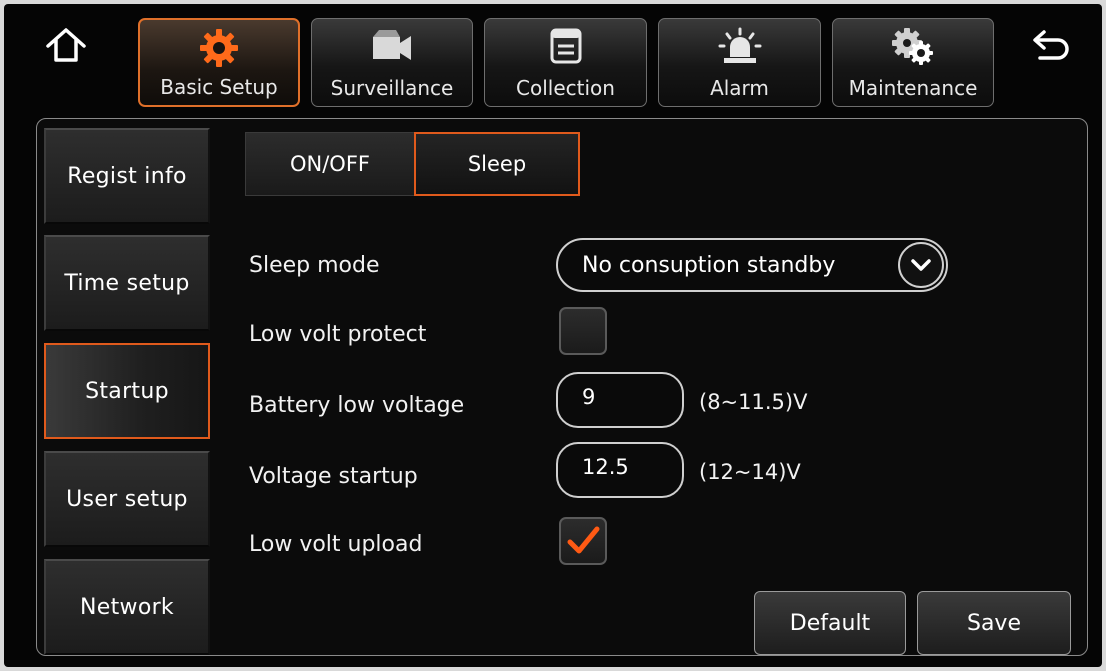 The image size is (1106, 671). Describe the element at coordinates (392, 48) in the screenshot. I see `camera-icon` at that location.